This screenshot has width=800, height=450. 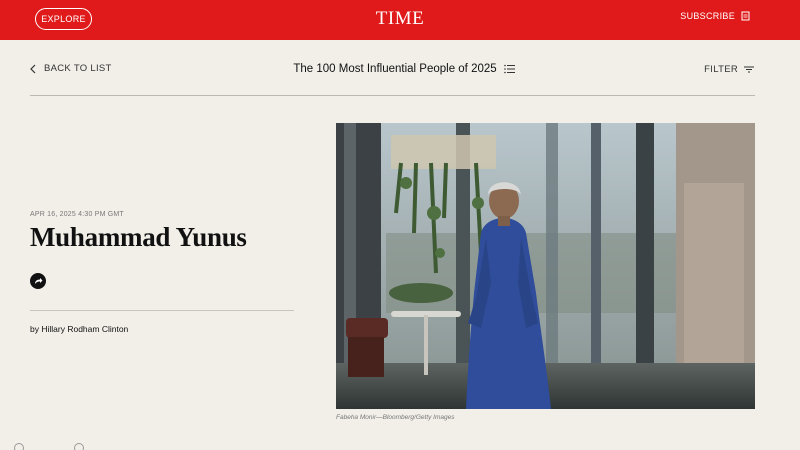 I want to click on top-nav-bar: EXPLORE TIME SUBSCRIBE, so click(x=400, y=20).